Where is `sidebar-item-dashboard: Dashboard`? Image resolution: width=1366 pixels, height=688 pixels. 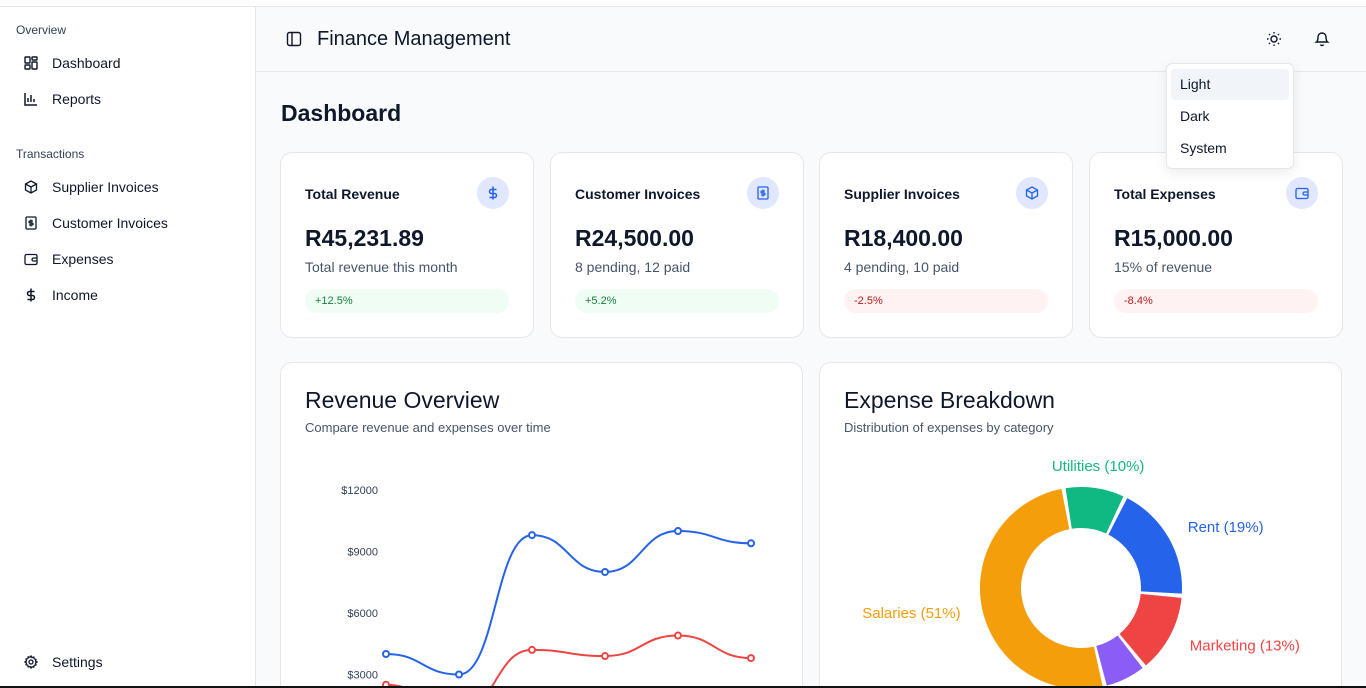
sidebar-item-dashboard: Dashboard is located at coordinates (128, 63).